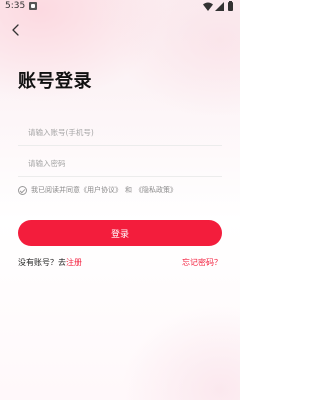  I want to click on battery-icon, so click(230, 6).